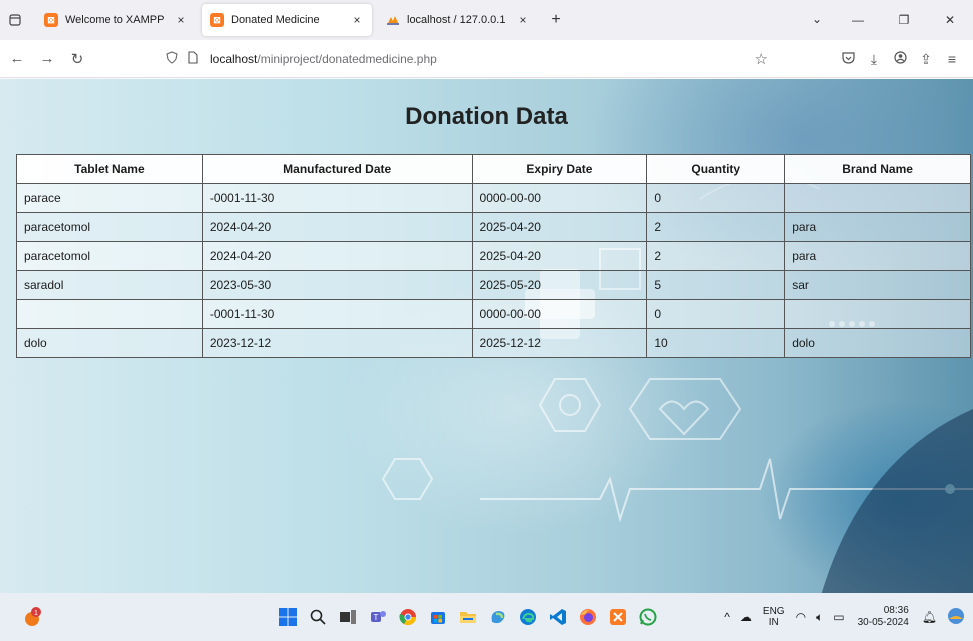 Image resolution: width=973 pixels, height=641 pixels. I want to click on restore-icon: ❐, so click(904, 20).